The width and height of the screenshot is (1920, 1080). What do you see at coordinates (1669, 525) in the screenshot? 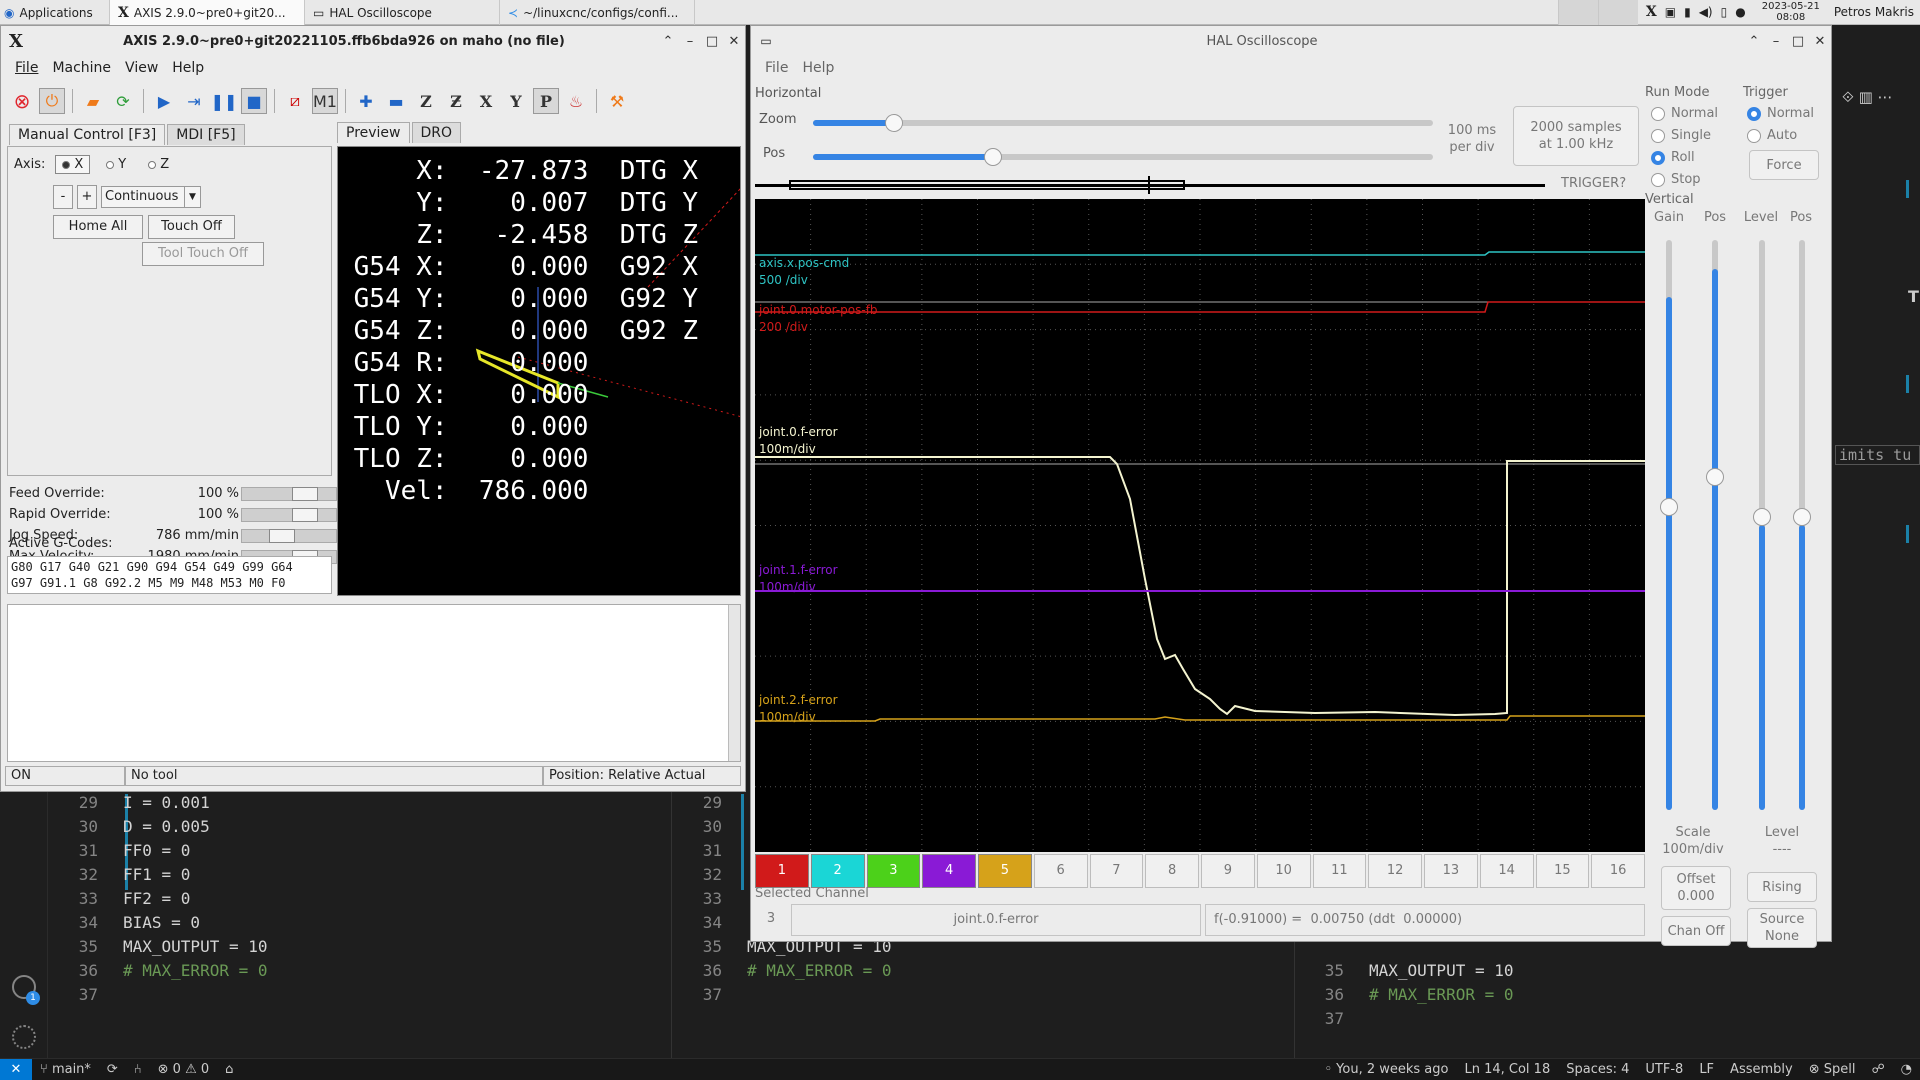
I see `gain-slider` at bounding box center [1669, 525].